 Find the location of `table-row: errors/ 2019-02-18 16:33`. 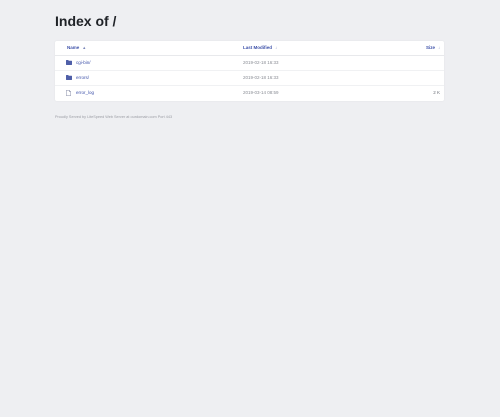

table-row: errors/ 2019-02-18 16:33 is located at coordinates (249, 78).